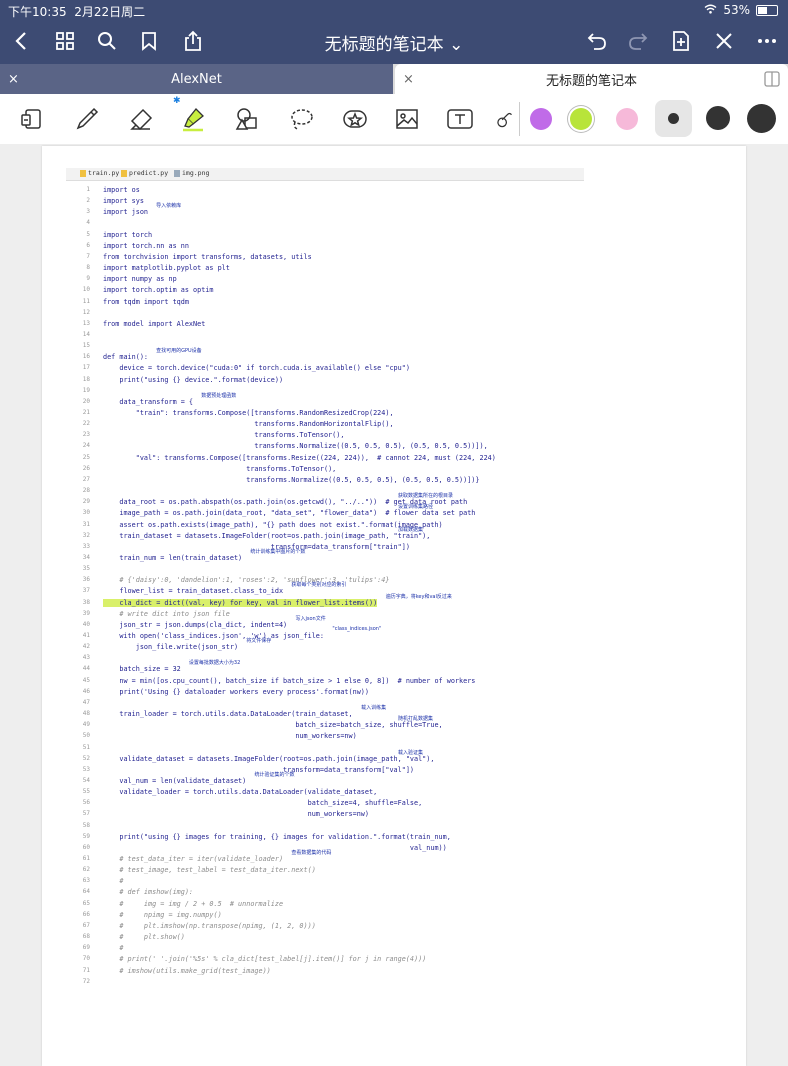 The height and width of the screenshot is (1066, 788). I want to click on code-line: transforms.ToTensor(),, so click(224, 435).